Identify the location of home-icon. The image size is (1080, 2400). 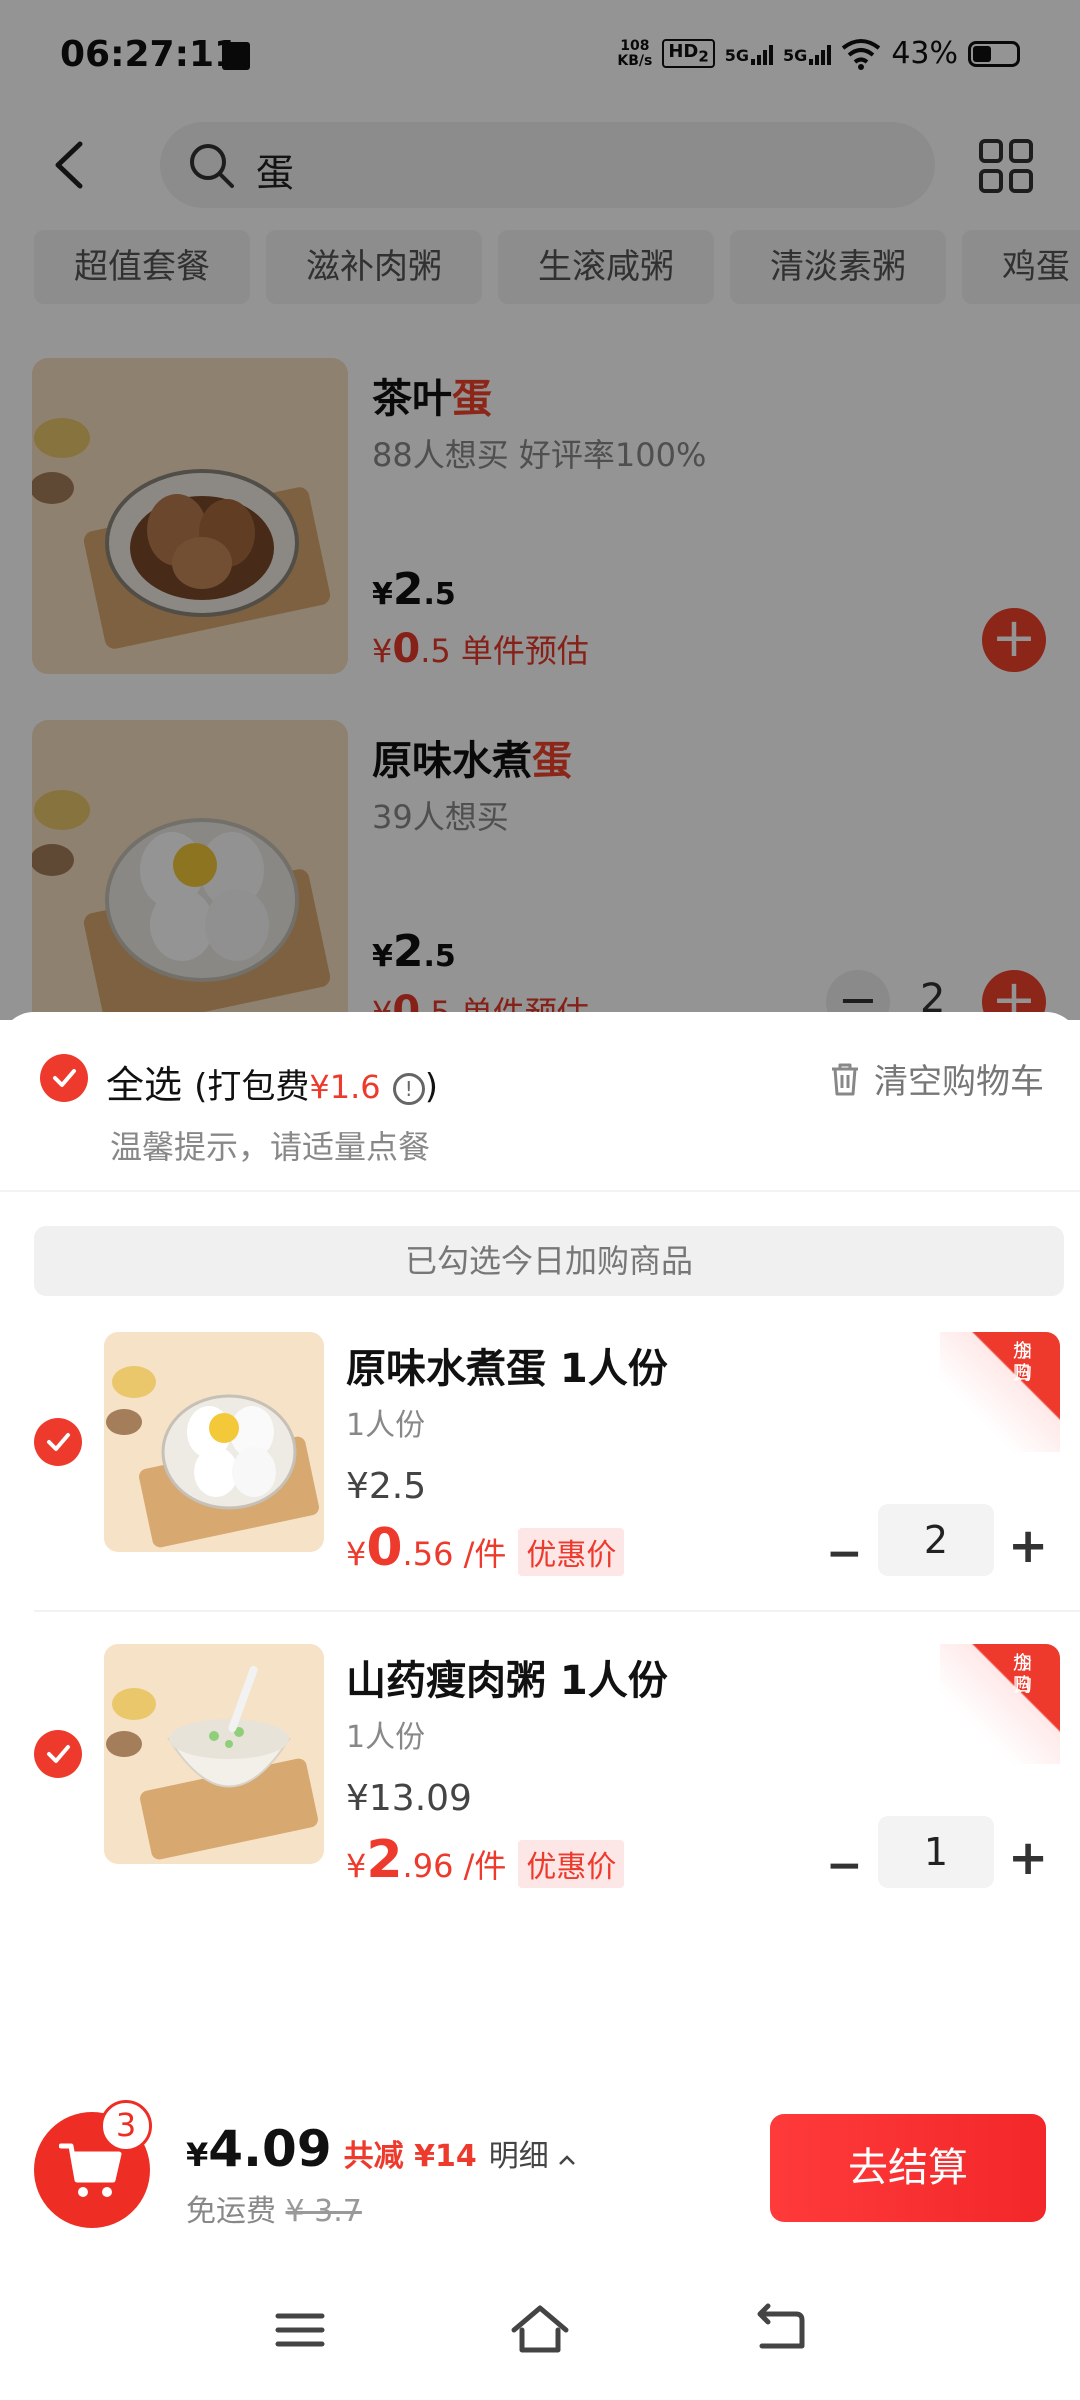
(540, 2330).